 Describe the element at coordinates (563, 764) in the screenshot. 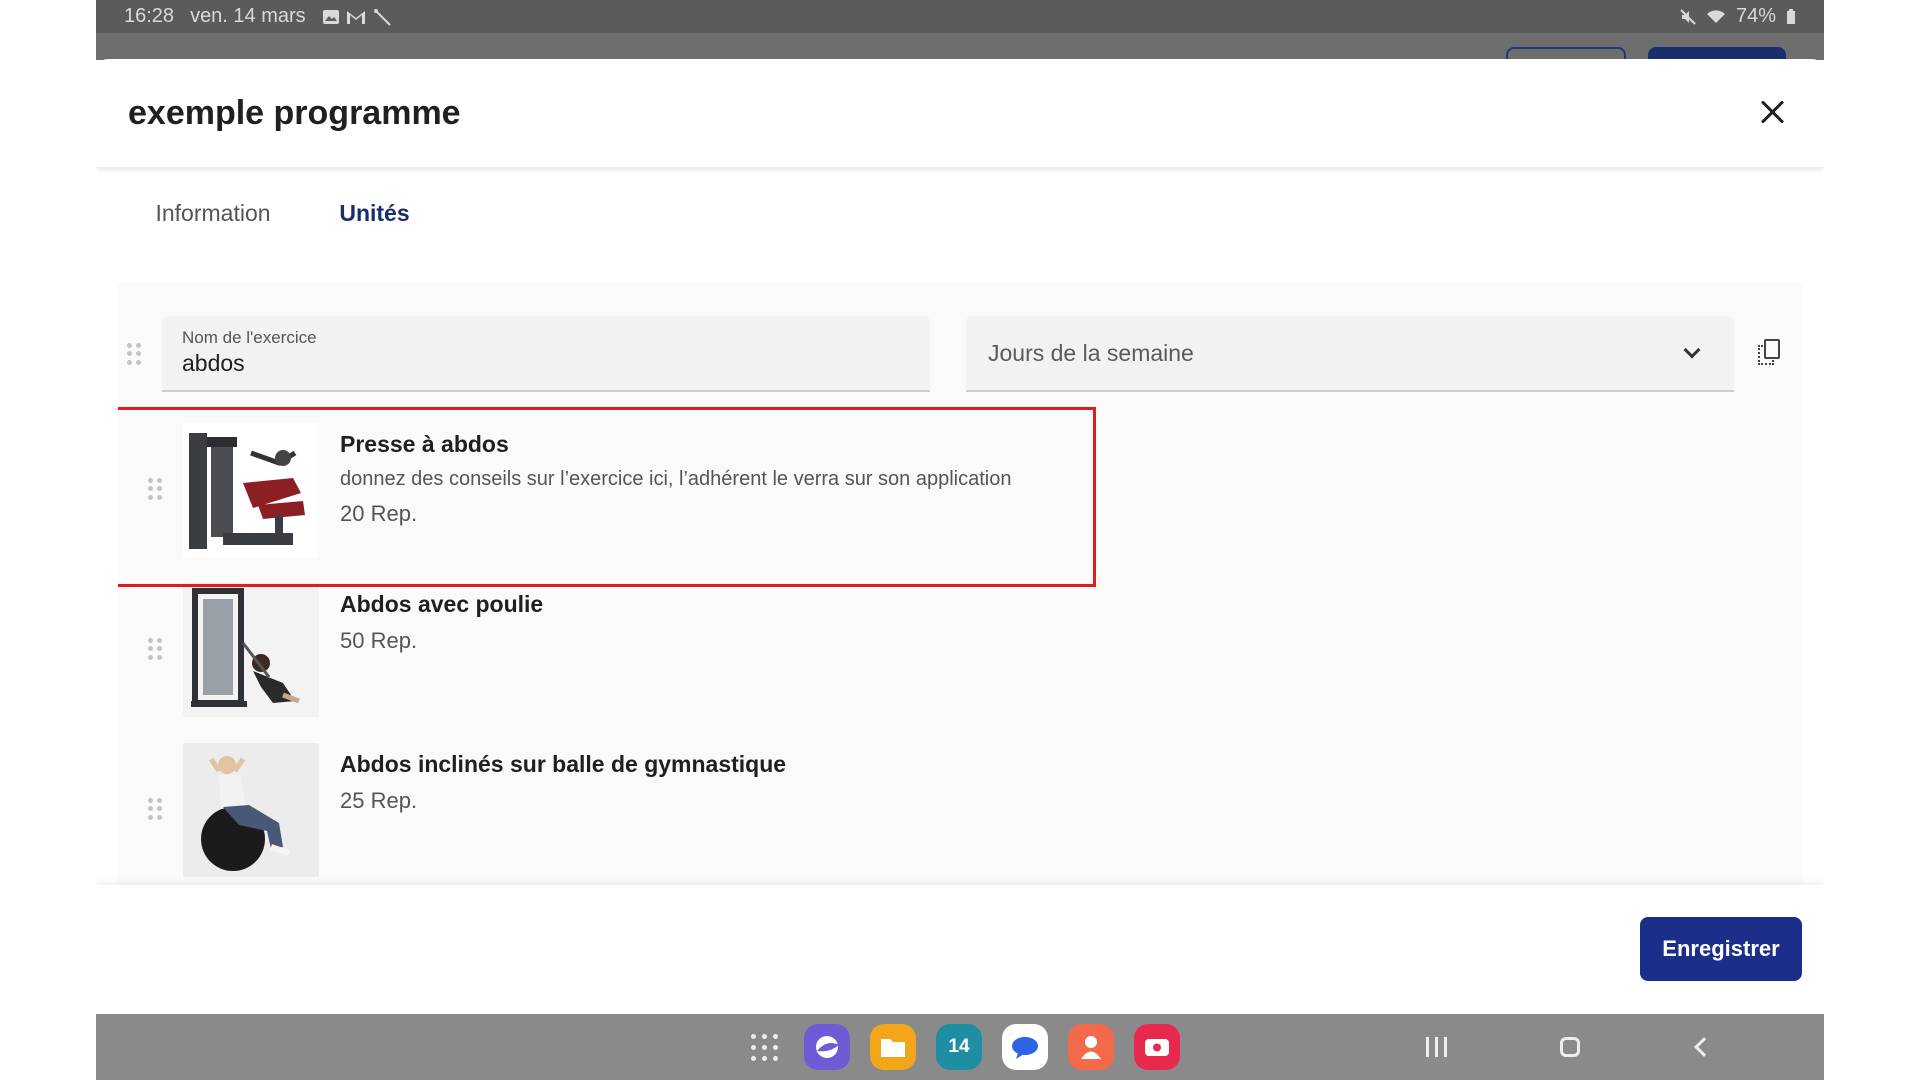

I see `exercise-title: Abdos inclinés sur balle de gymnastique` at that location.